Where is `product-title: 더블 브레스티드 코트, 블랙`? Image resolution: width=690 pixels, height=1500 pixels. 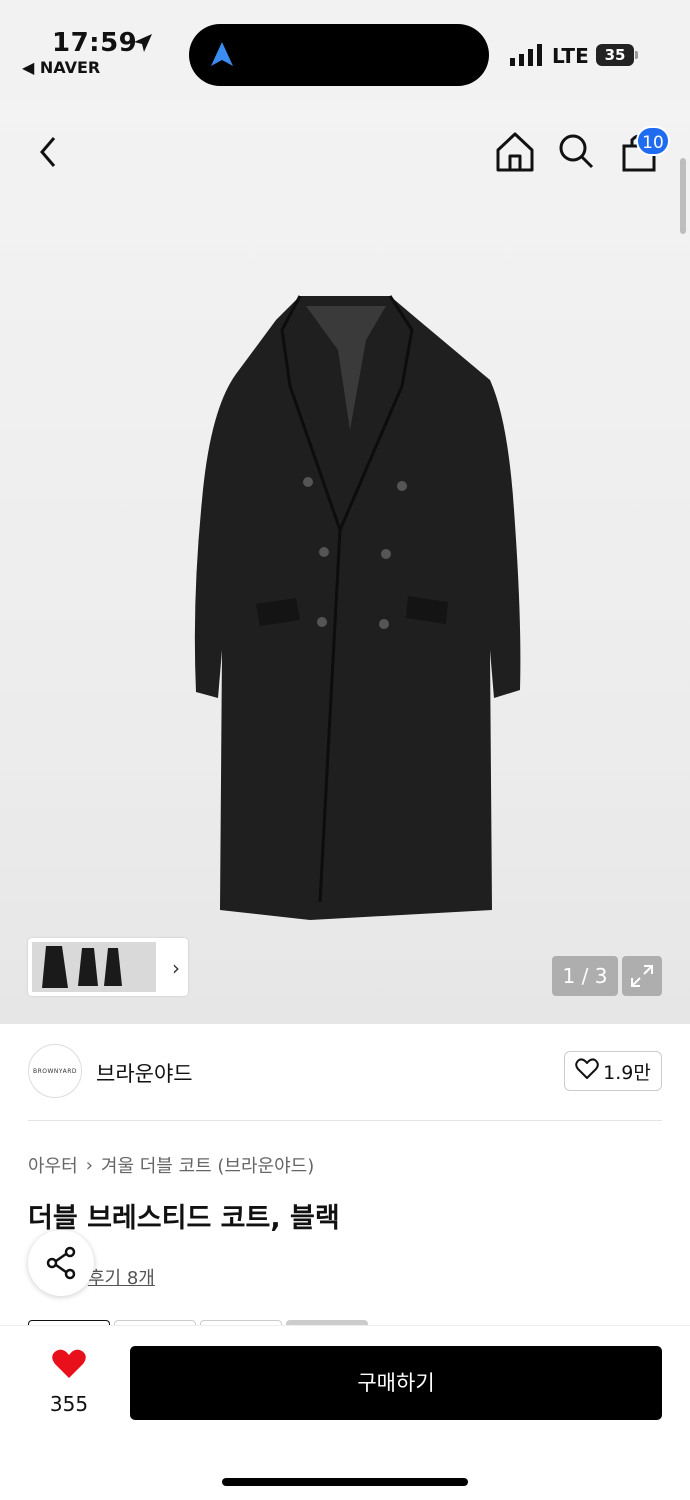 product-title: 더블 브레스티드 코트, 블랙 is located at coordinates (184, 1218).